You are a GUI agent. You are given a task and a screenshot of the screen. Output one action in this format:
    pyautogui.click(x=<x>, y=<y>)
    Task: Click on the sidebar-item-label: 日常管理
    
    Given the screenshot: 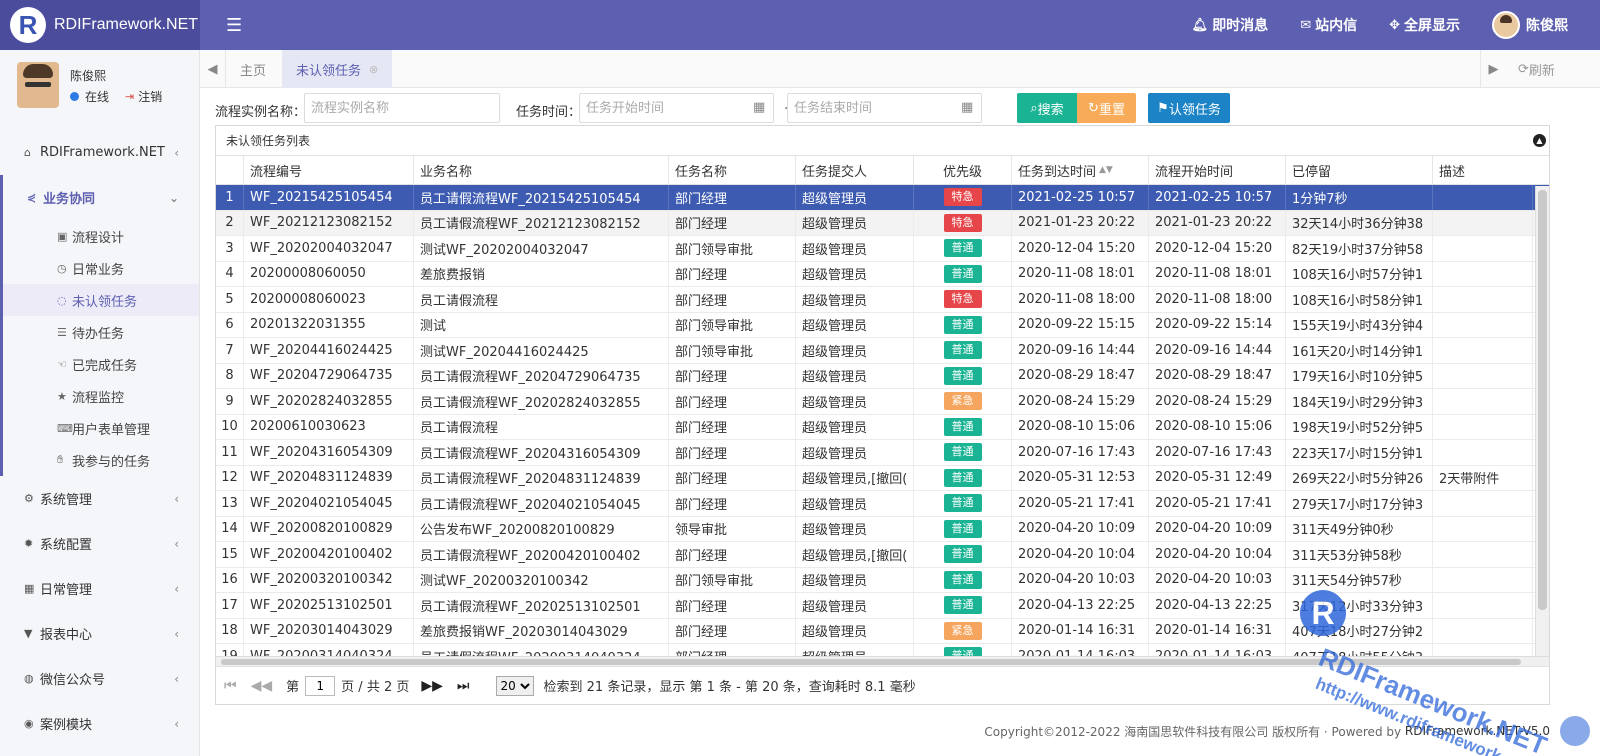 What is the action you would take?
    pyautogui.click(x=66, y=590)
    